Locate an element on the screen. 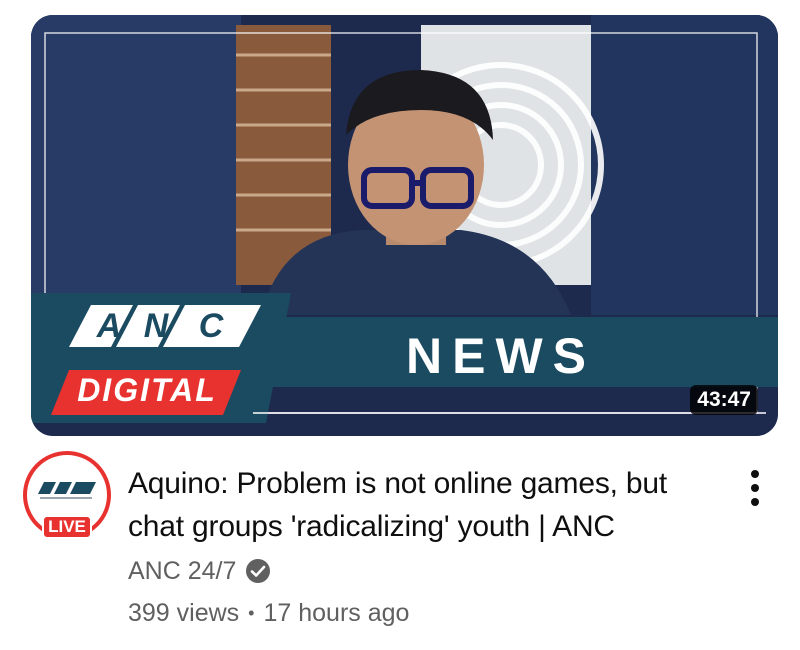  check-circle-icon is located at coordinates (258, 571).